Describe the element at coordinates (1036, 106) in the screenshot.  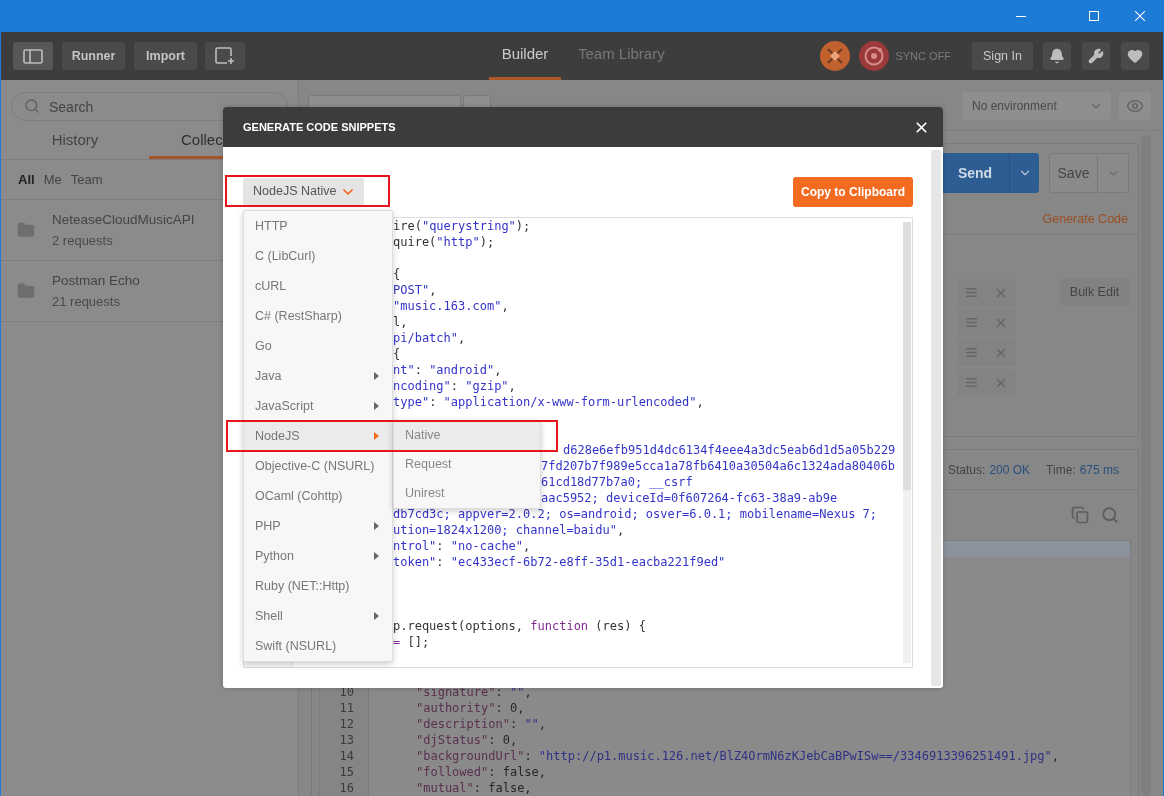
I see `environment-dropdown: No environment` at that location.